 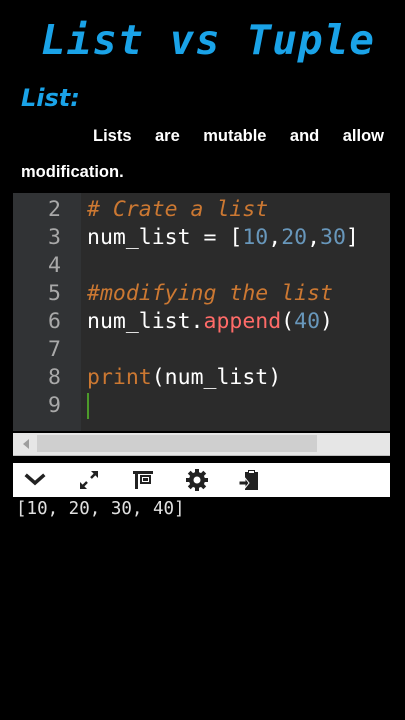 What do you see at coordinates (54, 293) in the screenshot?
I see `line-number: 5` at bounding box center [54, 293].